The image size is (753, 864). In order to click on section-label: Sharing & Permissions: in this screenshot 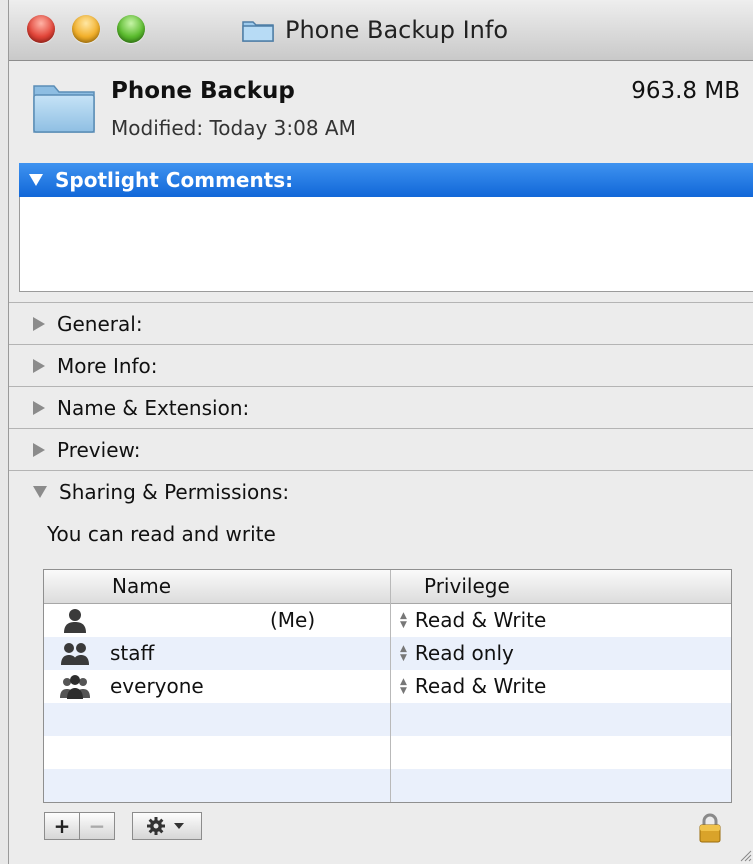, I will do `click(174, 491)`.